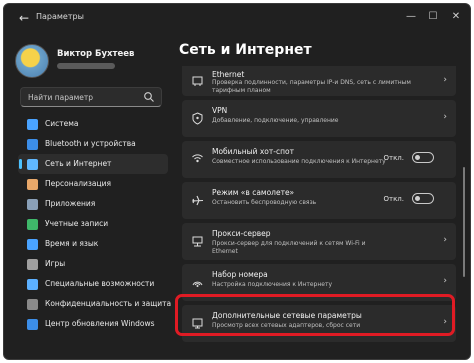 This screenshot has width=474, height=363. Describe the element at coordinates (197, 284) in the screenshot. I see `dialup-icon` at that location.